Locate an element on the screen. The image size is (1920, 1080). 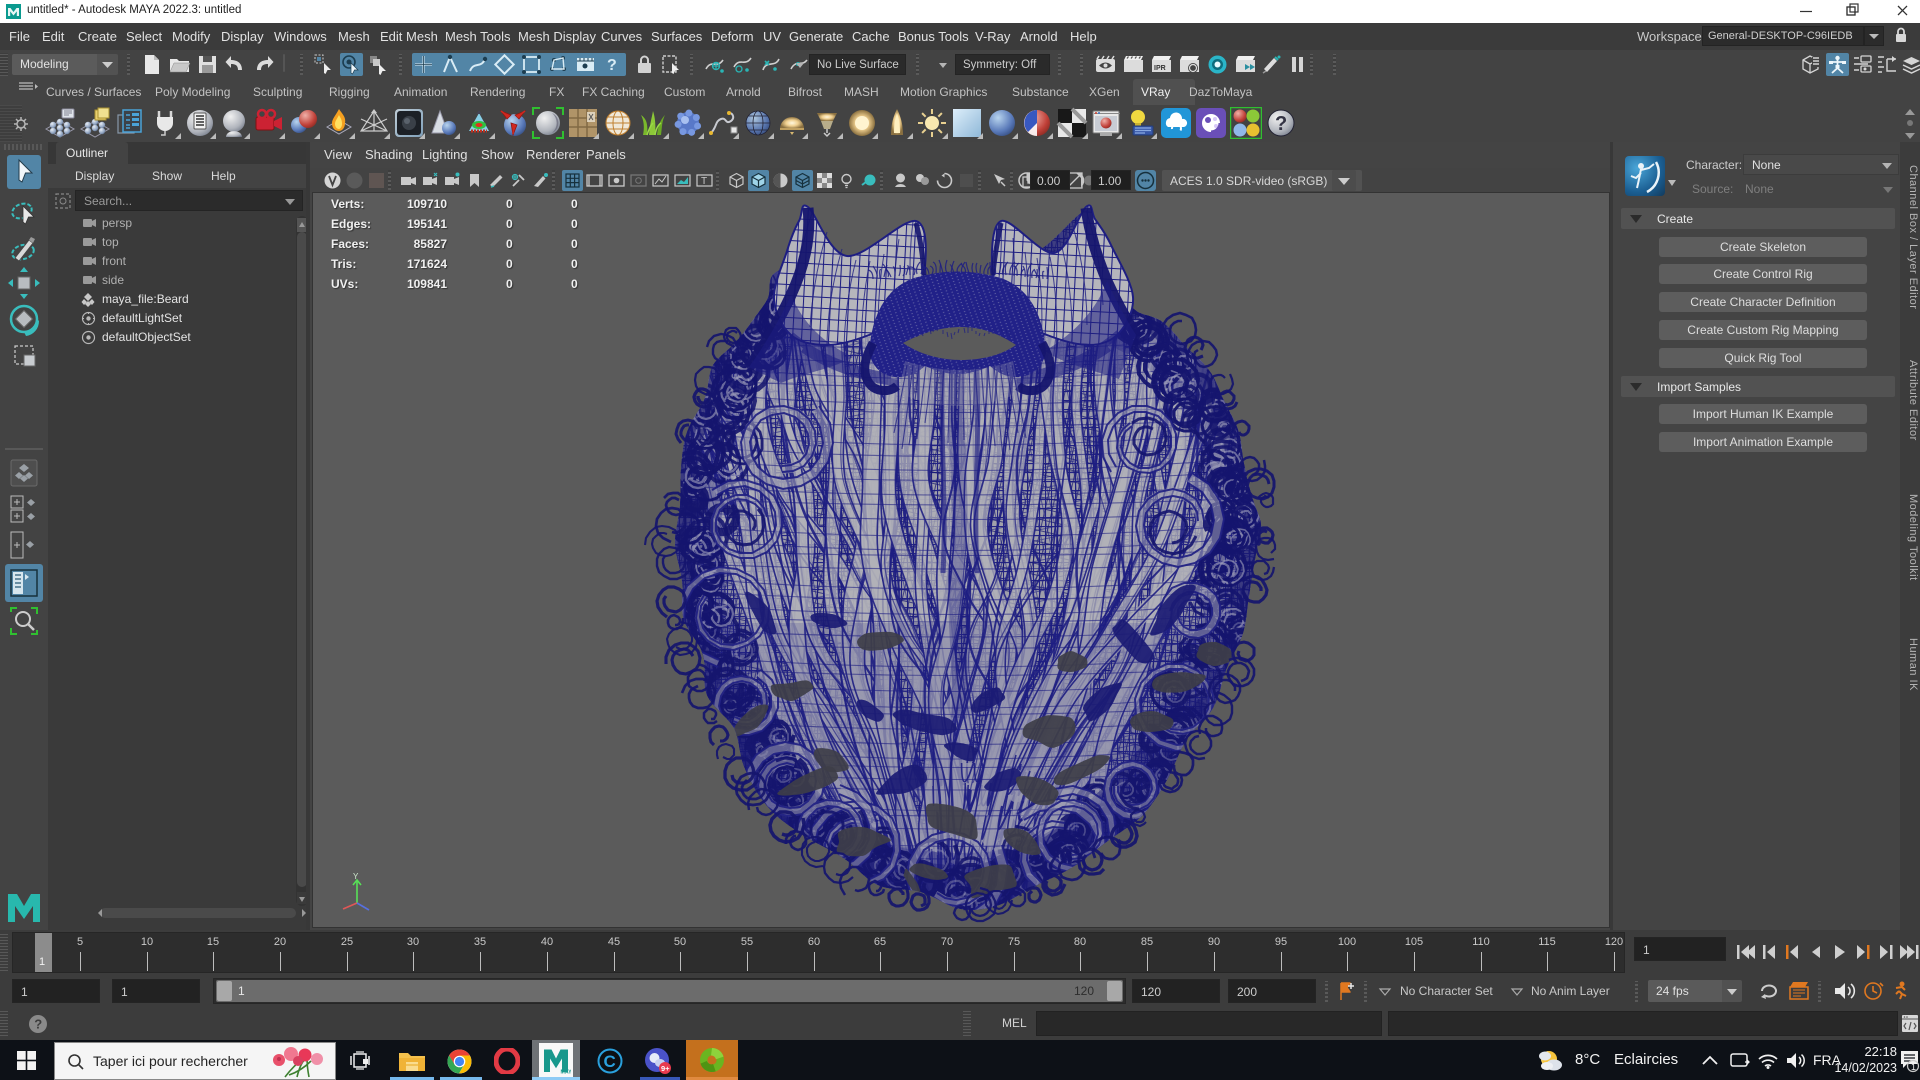
svg-text: 9+ is located at coordinates (665, 1068).